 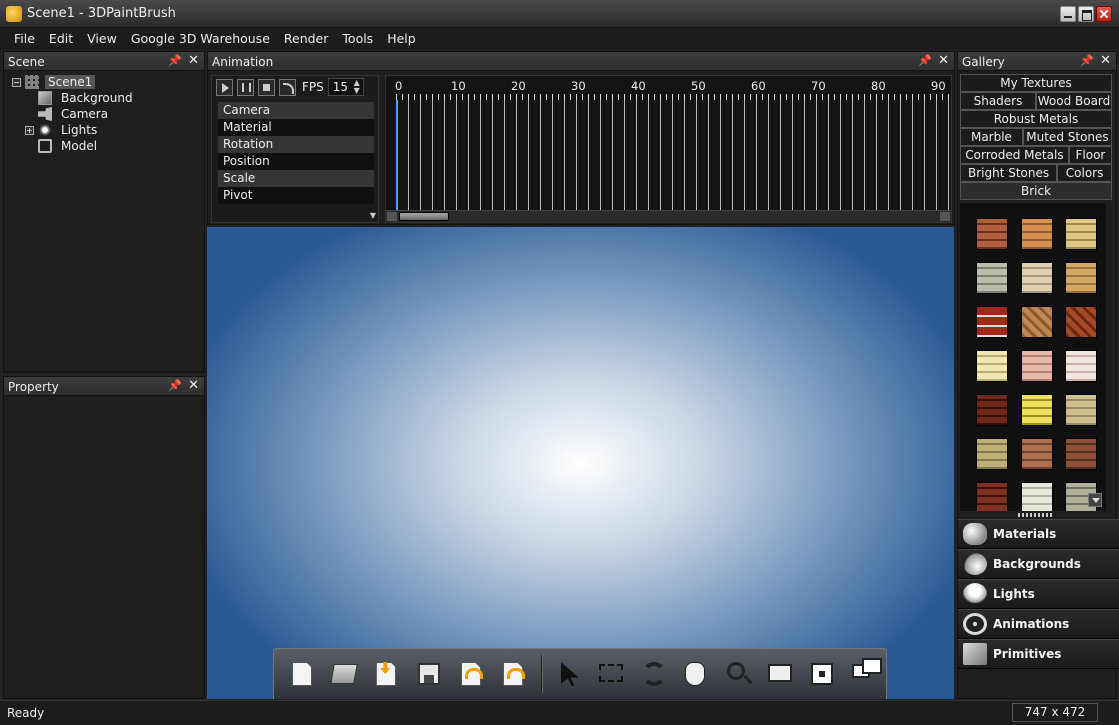 I want to click on timeline-scrollbar, so click(x=668, y=216).